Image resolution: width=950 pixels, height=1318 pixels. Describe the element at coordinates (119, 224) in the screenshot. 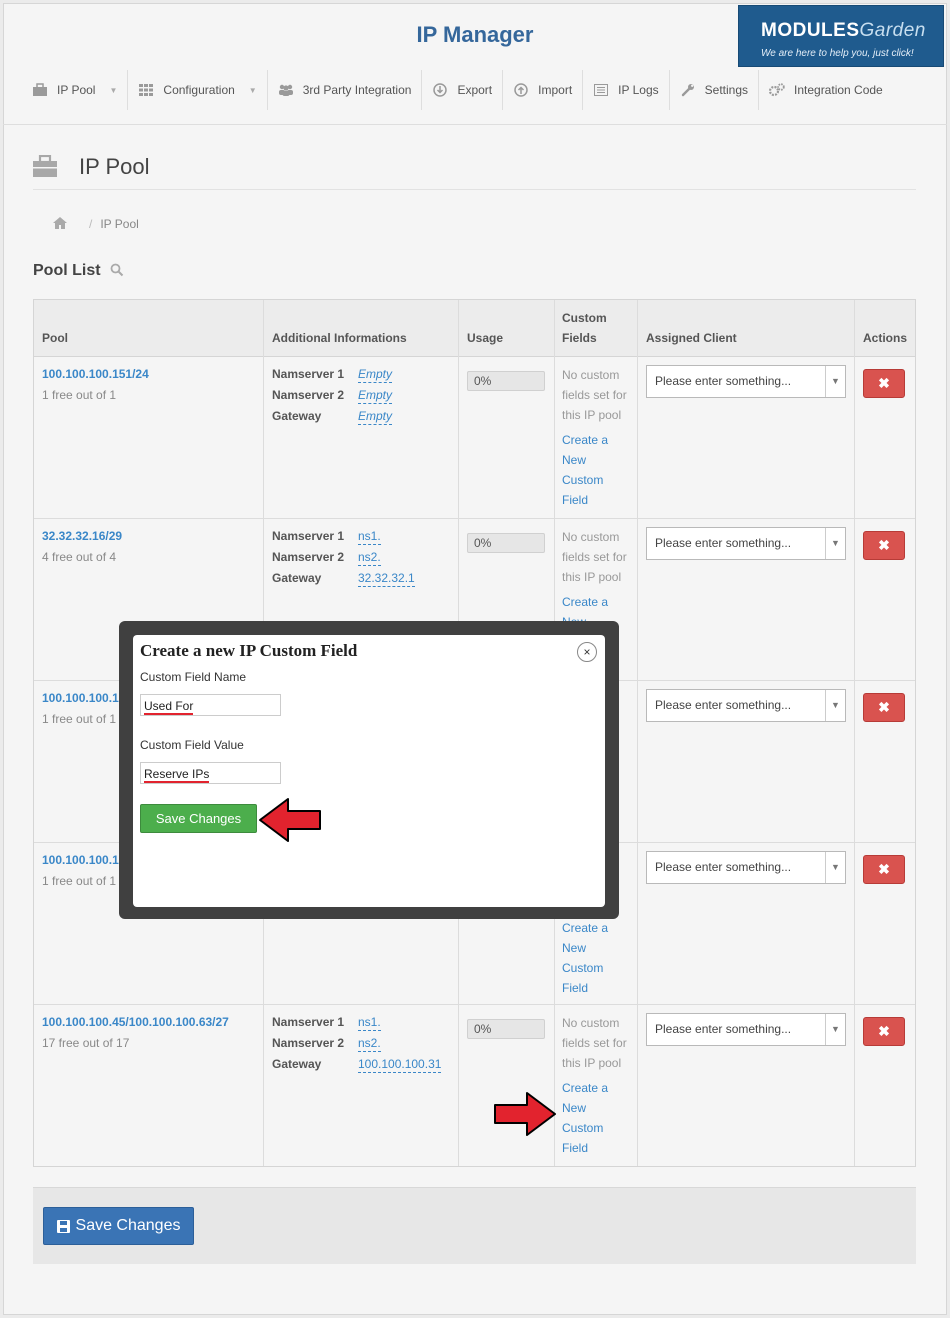

I see `breadcrumb-current: IP Pool` at that location.